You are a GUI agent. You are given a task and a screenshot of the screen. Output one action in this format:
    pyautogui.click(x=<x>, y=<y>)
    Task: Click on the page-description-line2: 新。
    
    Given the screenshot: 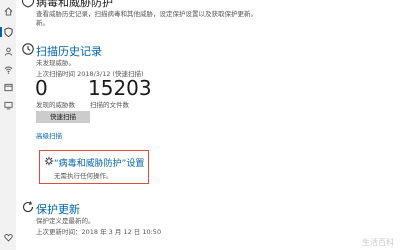 What is the action you would take?
    pyautogui.click(x=42, y=23)
    